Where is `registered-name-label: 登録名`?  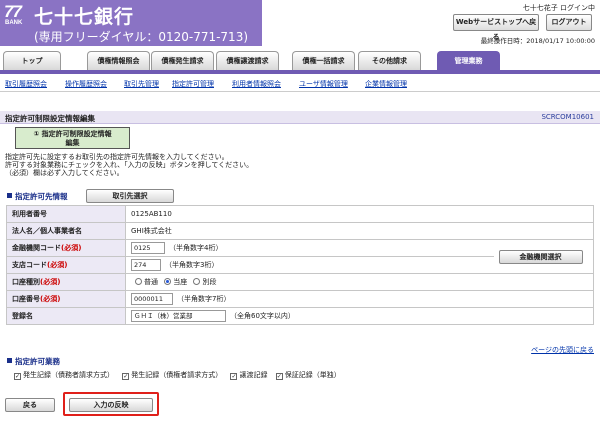 registered-name-label: 登録名 is located at coordinates (66, 316).